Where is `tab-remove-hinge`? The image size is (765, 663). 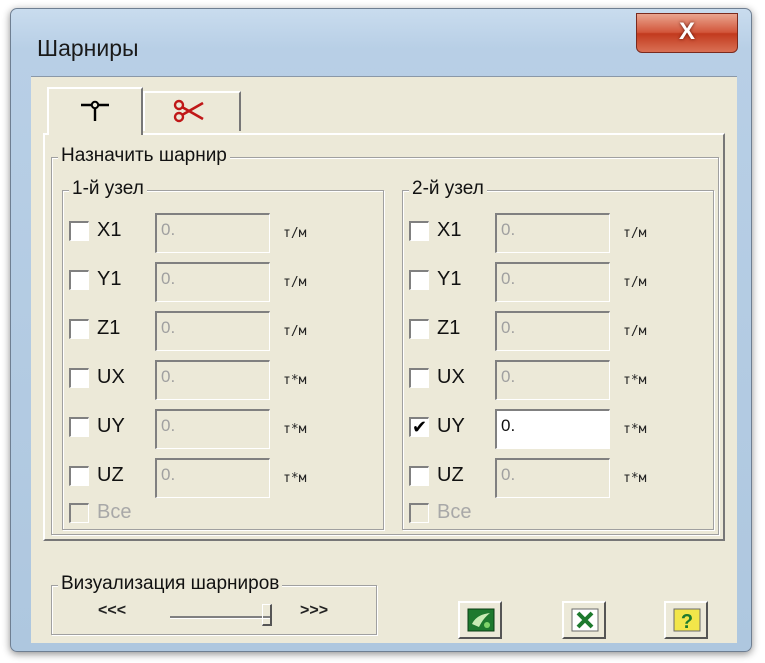
tab-remove-hinge is located at coordinates (192, 111).